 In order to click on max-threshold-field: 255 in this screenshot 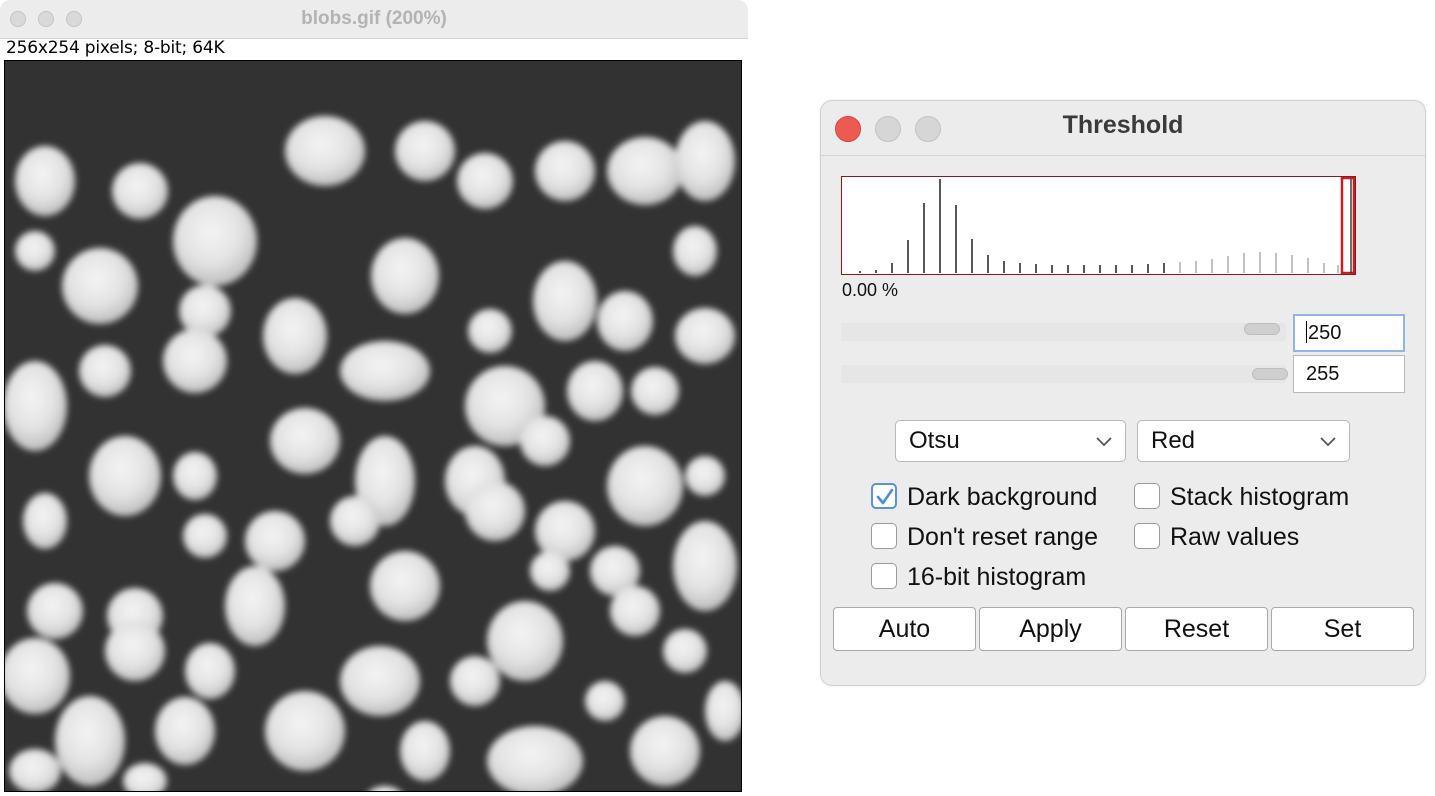, I will do `click(1349, 374)`.